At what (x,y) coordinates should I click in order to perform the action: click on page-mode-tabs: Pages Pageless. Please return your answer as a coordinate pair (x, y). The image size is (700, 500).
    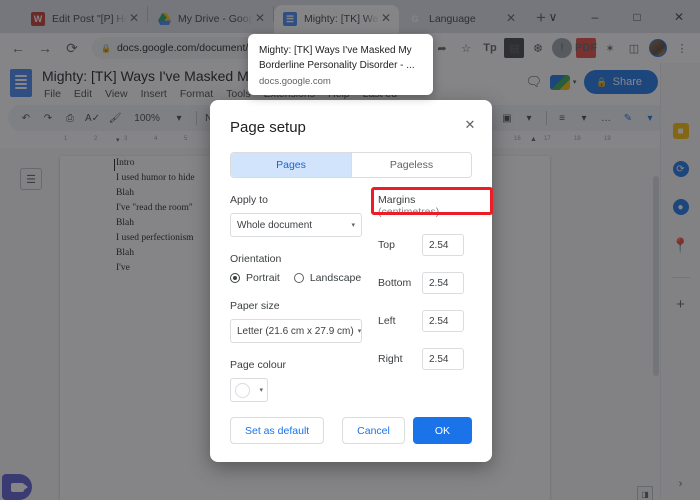
    Looking at the image, I should click on (351, 165).